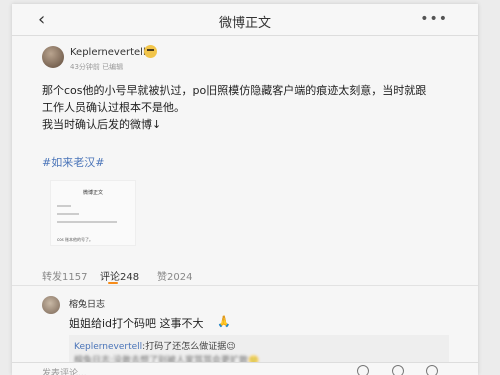 Image resolution: width=500 pixels, height=375 pixels. Describe the element at coordinates (189, 347) in the screenshot. I see `reply-text: :打码了还怎么做证据😉` at that location.